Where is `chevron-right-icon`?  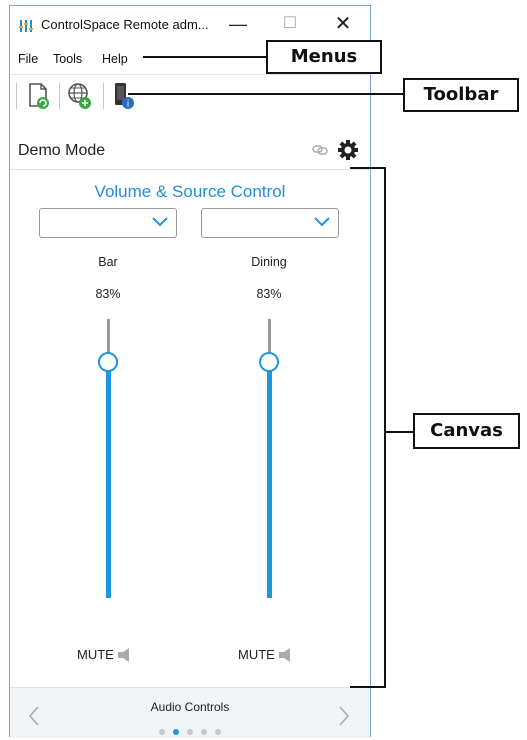 chevron-right-icon is located at coordinates (344, 716).